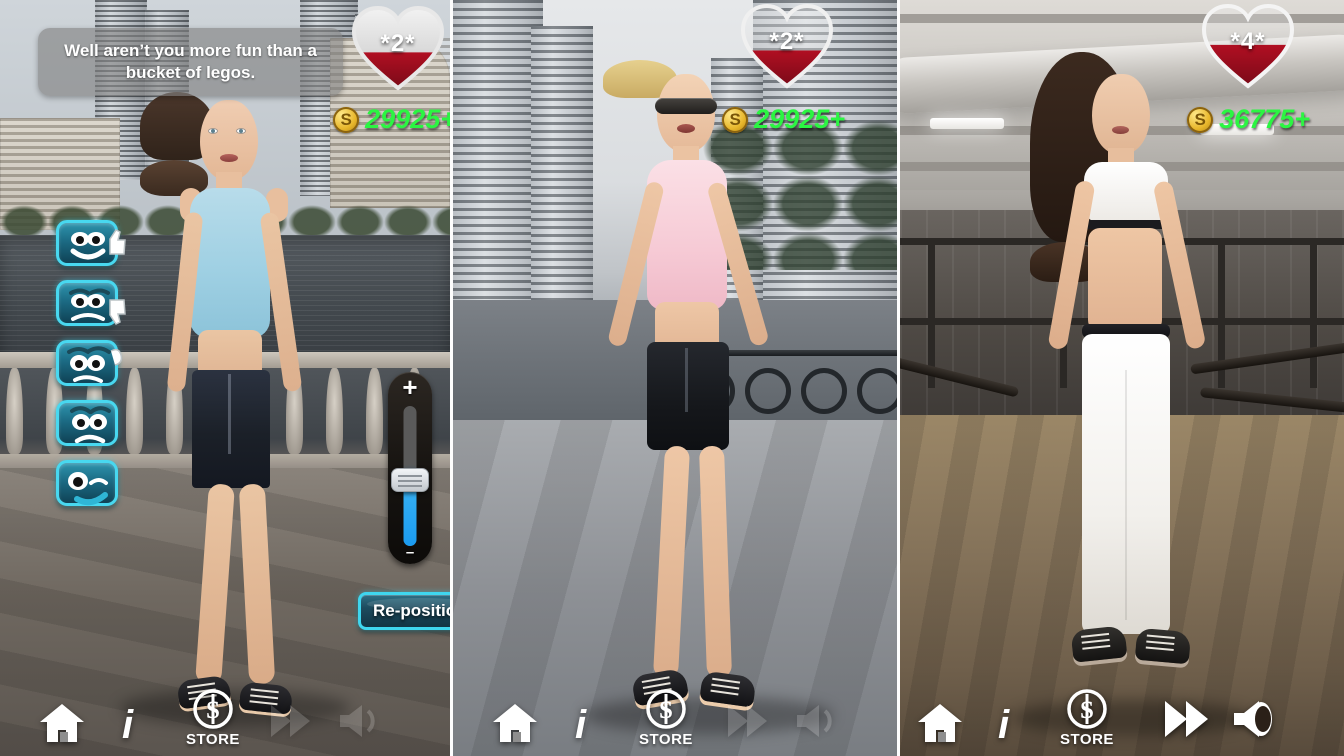 The height and width of the screenshot is (756, 1344). Describe the element at coordinates (91, 243) in the screenshot. I see `thumbs-up-emoji` at that location.